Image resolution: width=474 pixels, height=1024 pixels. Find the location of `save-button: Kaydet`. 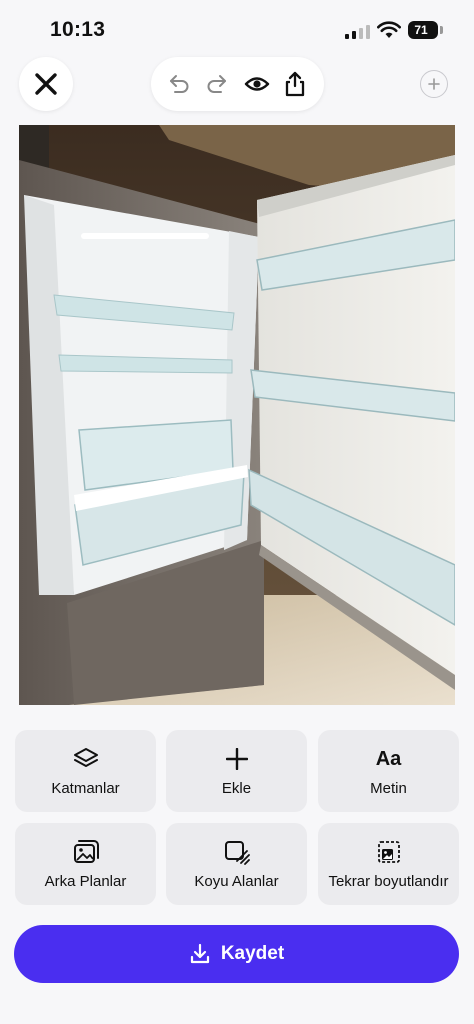

save-button: Kaydet is located at coordinates (236, 954).